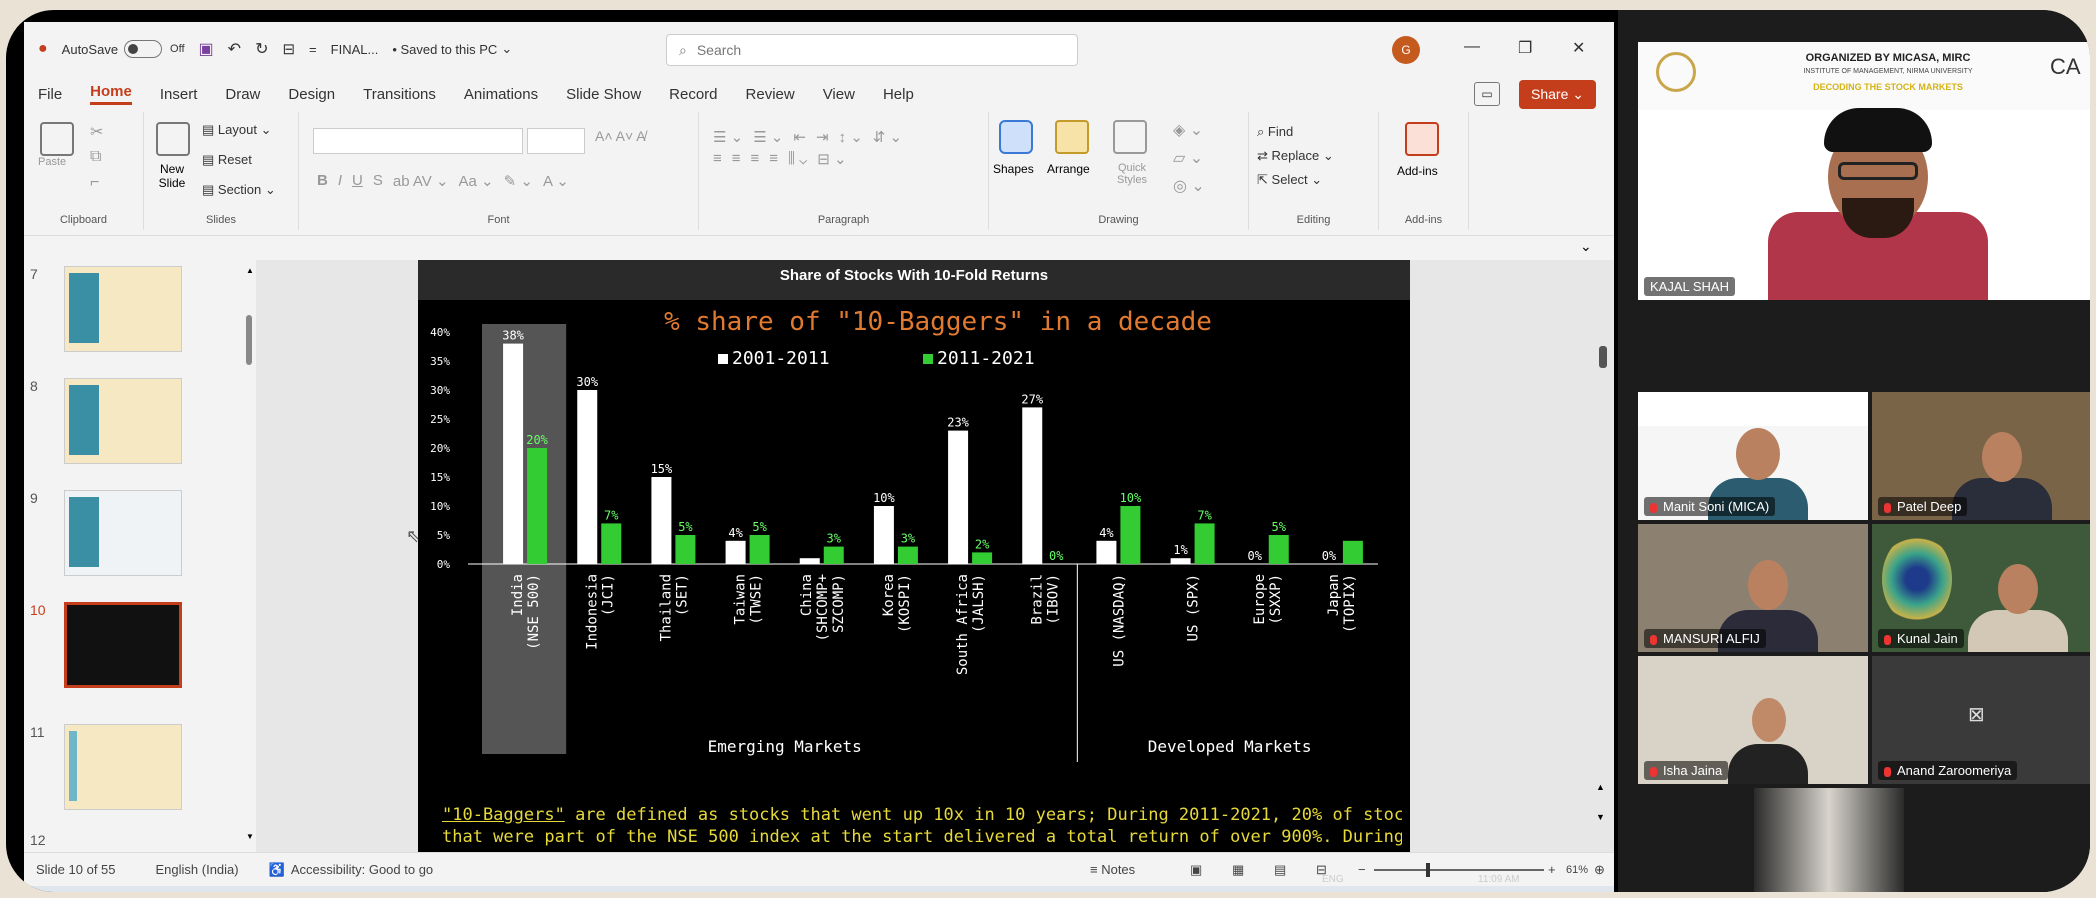 Image resolution: width=2096 pixels, height=898 pixels. I want to click on addins-icon, so click(1422, 139).